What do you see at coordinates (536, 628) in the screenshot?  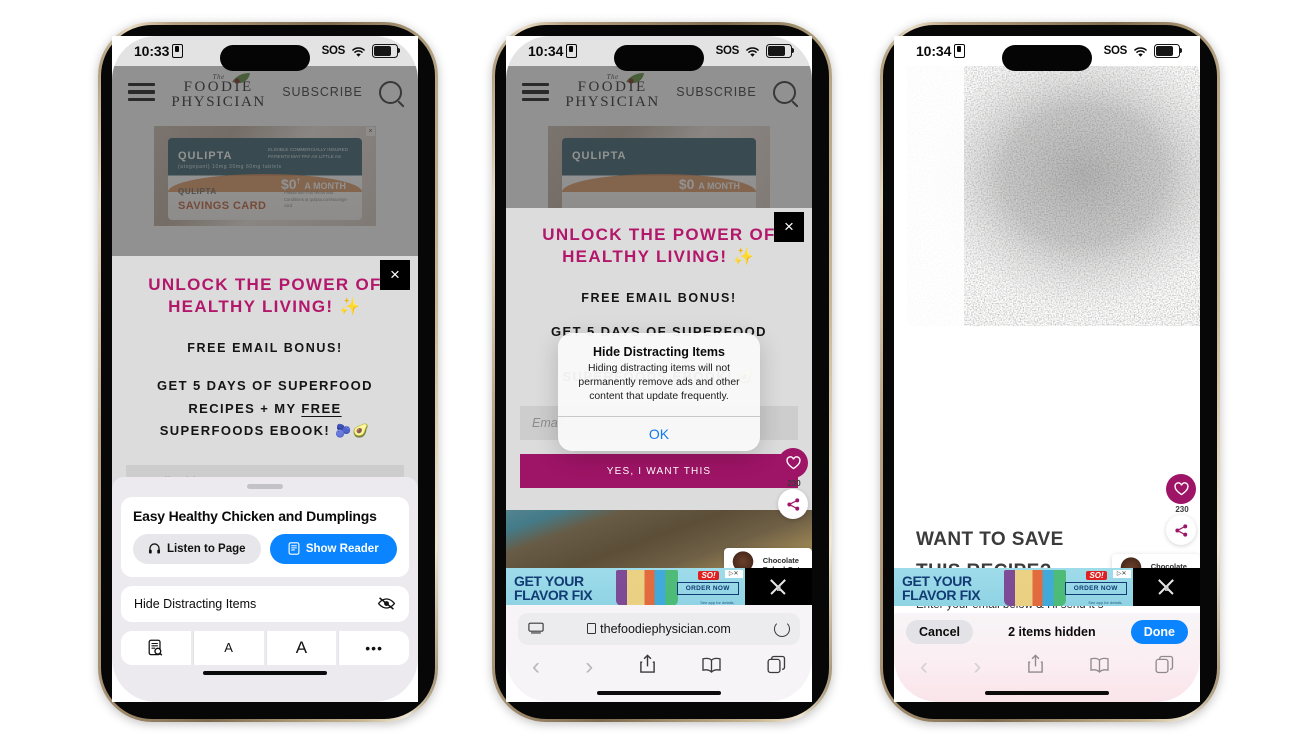 I see `page-settings-icon` at bounding box center [536, 628].